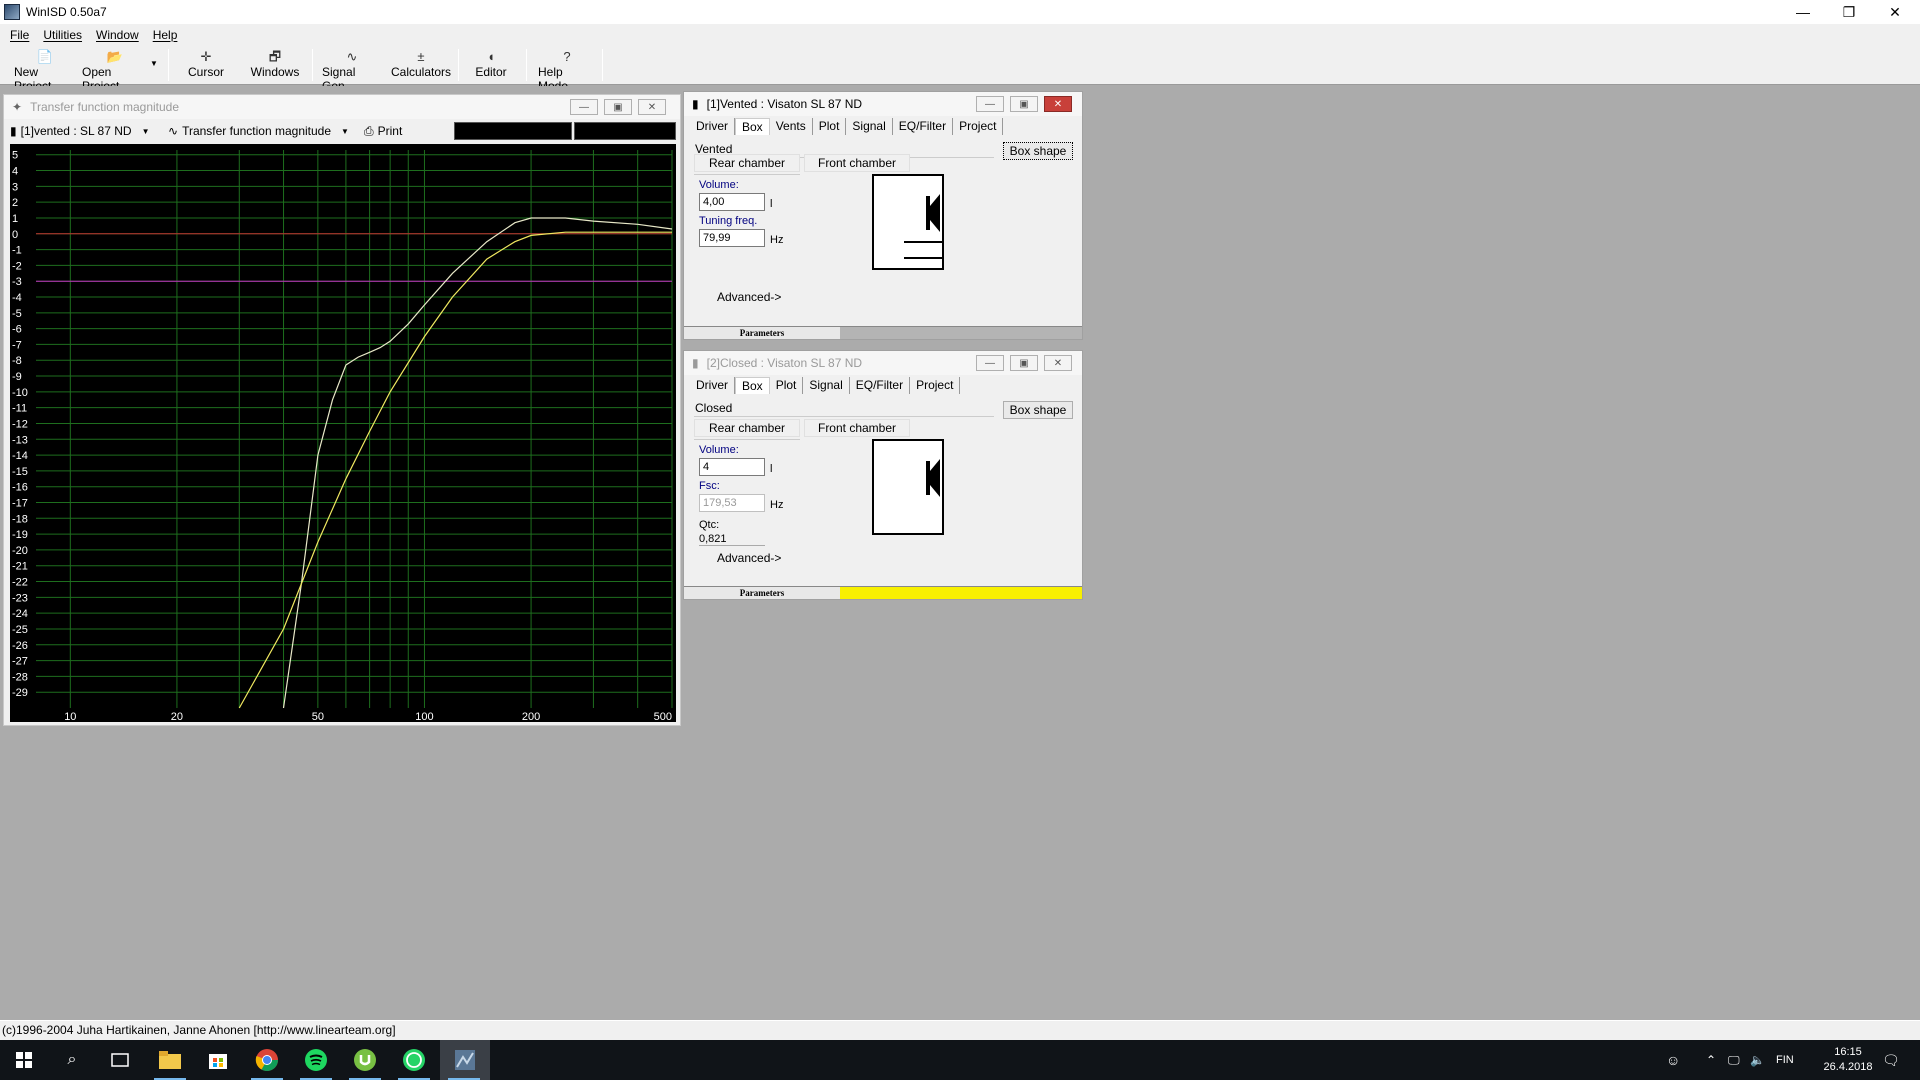  Describe the element at coordinates (24, 1060) in the screenshot. I see `start-button` at that location.